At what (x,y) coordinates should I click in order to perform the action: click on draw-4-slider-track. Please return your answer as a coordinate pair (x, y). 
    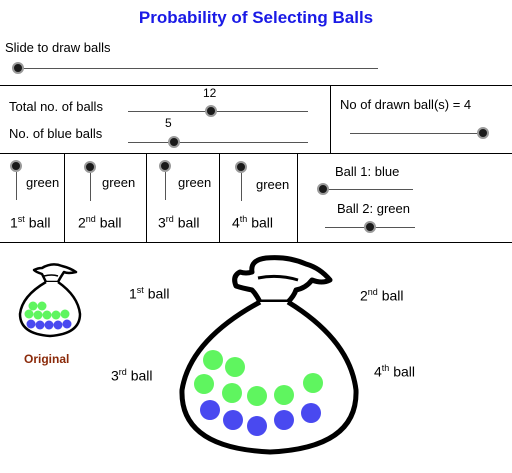
    Looking at the image, I should click on (241, 187).